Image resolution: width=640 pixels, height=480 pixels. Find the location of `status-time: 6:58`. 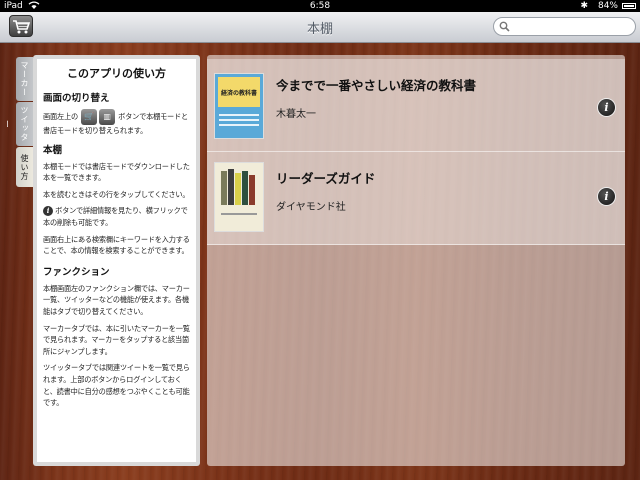

status-time: 6:58 is located at coordinates (320, 6).